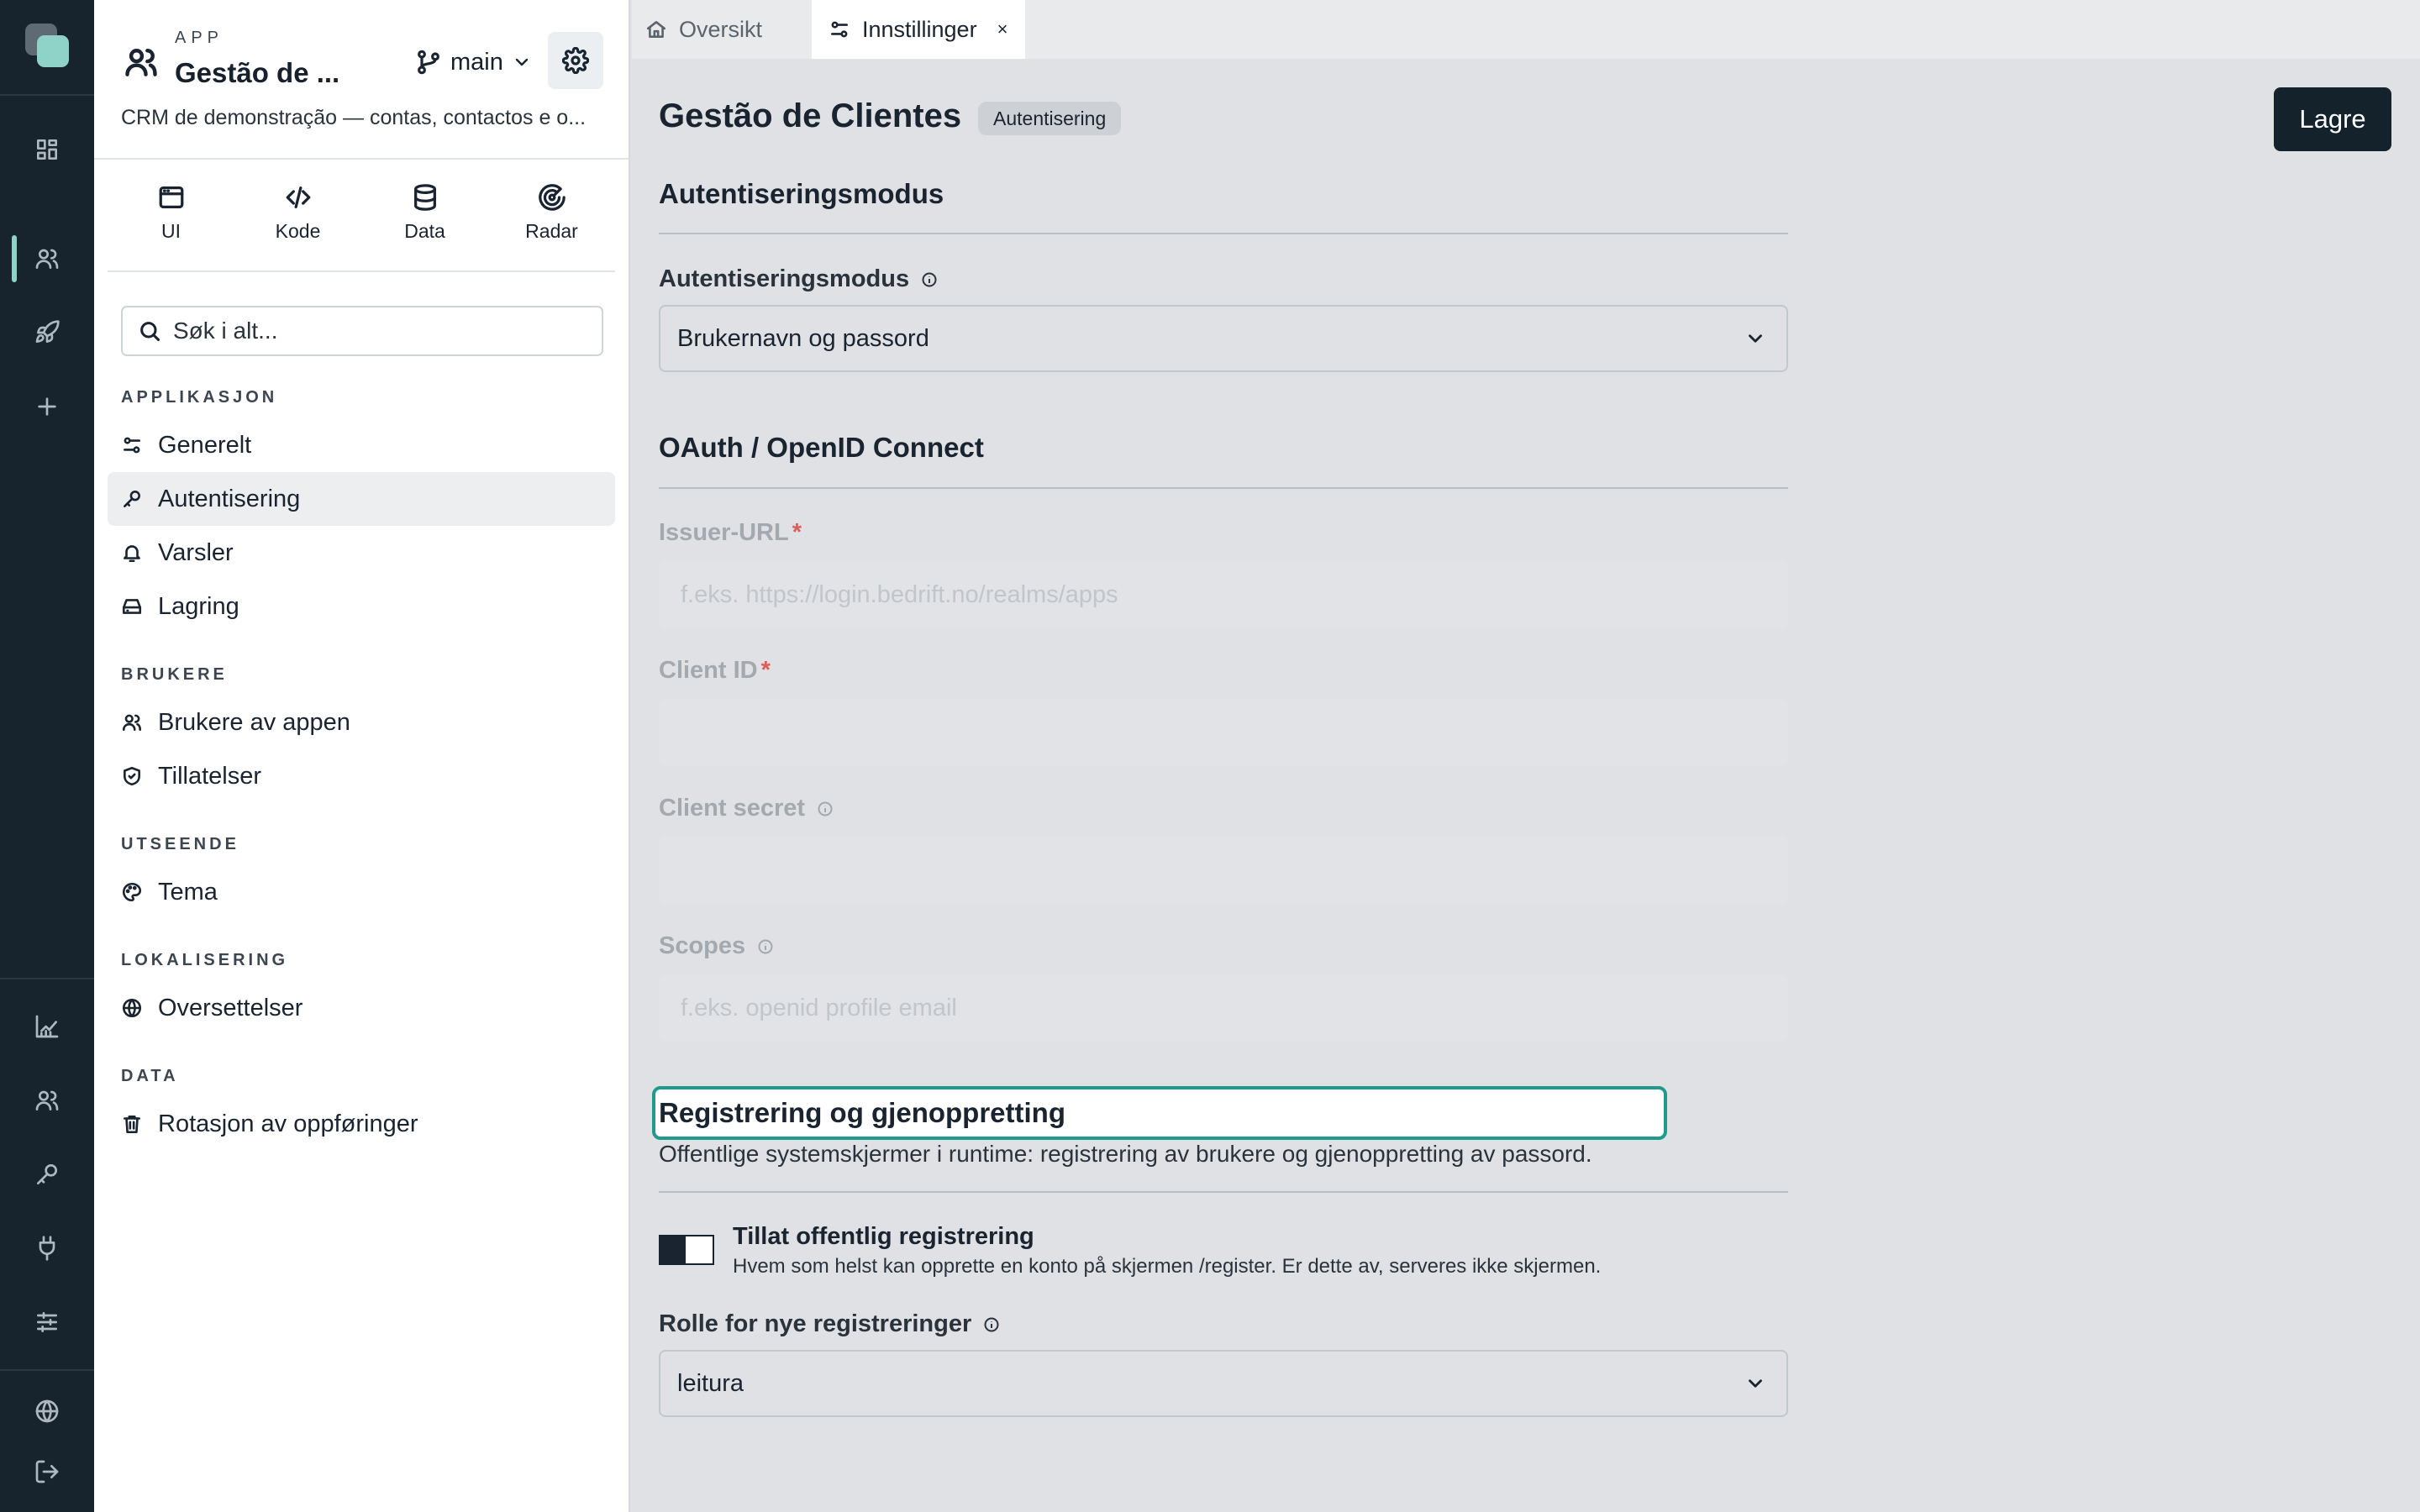  Describe the element at coordinates (205, 445) in the screenshot. I see `sidebar-item-label: Generelt` at that location.